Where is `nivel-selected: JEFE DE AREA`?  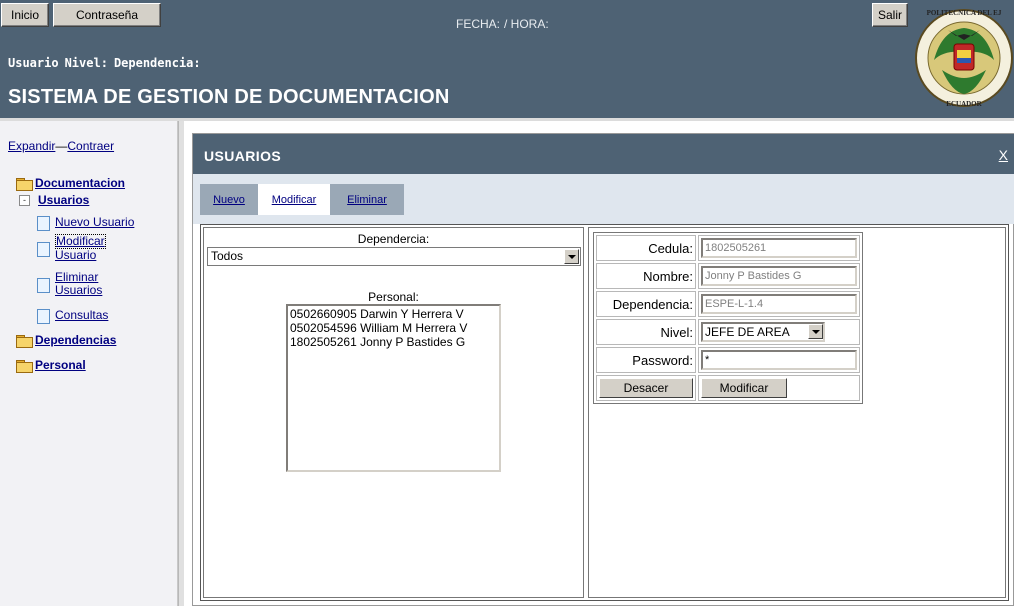 nivel-selected: JEFE DE AREA is located at coordinates (747, 332).